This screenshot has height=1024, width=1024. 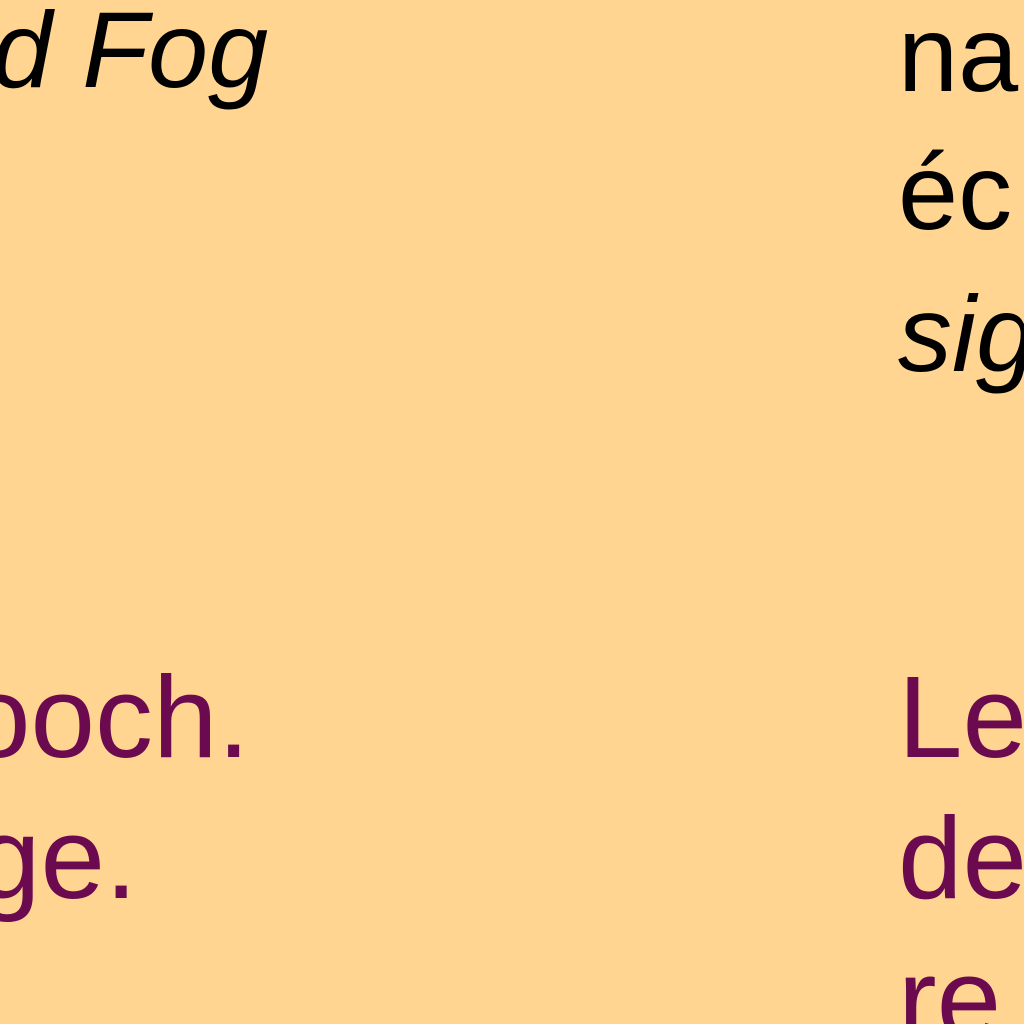 I want to click on right-text-line-3: sig, so click(x=961, y=333).